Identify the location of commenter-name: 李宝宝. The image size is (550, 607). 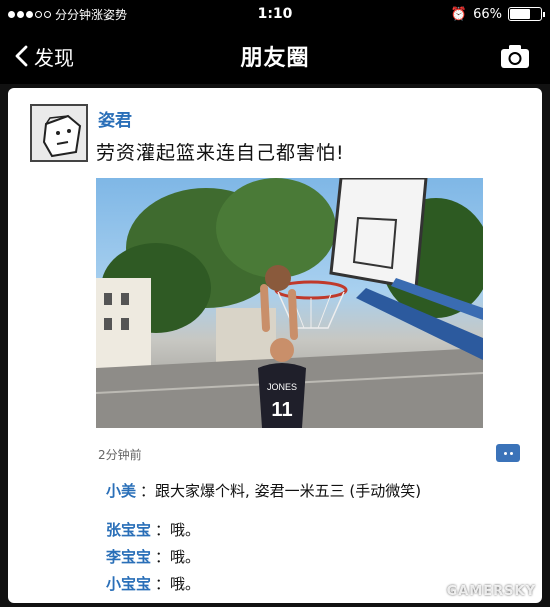
(128, 556).